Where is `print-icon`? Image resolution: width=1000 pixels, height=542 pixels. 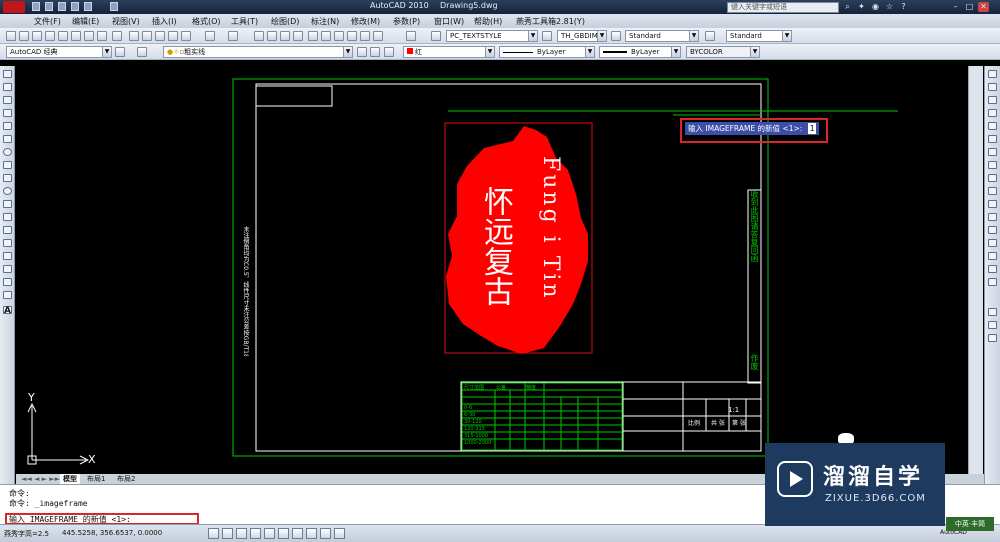
print-icon is located at coordinates (50, 36).